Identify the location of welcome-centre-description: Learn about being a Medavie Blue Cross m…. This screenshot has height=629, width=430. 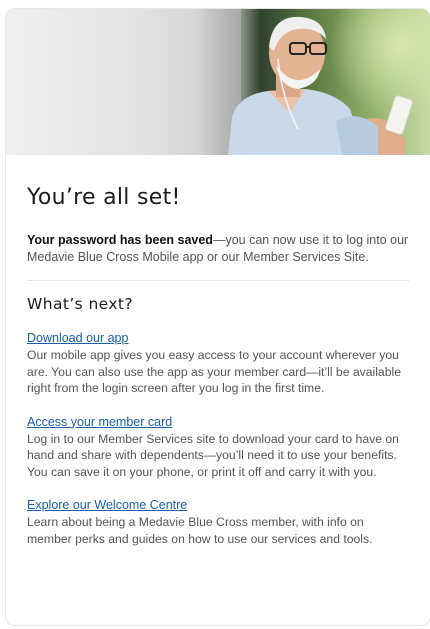
(200, 530).